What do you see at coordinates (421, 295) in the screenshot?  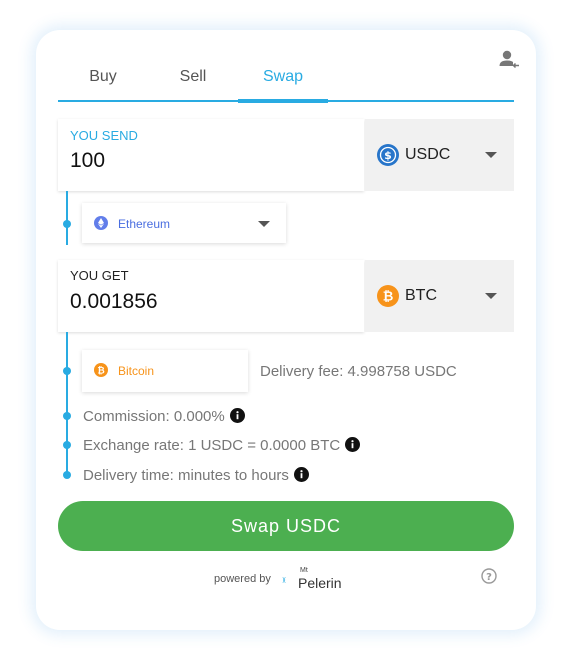 I see `get-currency-label: BTC` at bounding box center [421, 295].